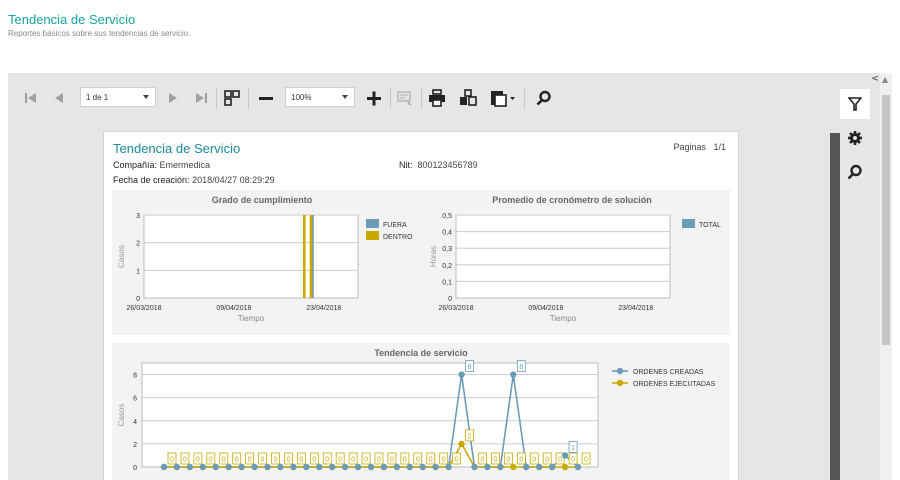  Describe the element at coordinates (470, 436) in the screenshot. I see `data-label: 2` at that location.